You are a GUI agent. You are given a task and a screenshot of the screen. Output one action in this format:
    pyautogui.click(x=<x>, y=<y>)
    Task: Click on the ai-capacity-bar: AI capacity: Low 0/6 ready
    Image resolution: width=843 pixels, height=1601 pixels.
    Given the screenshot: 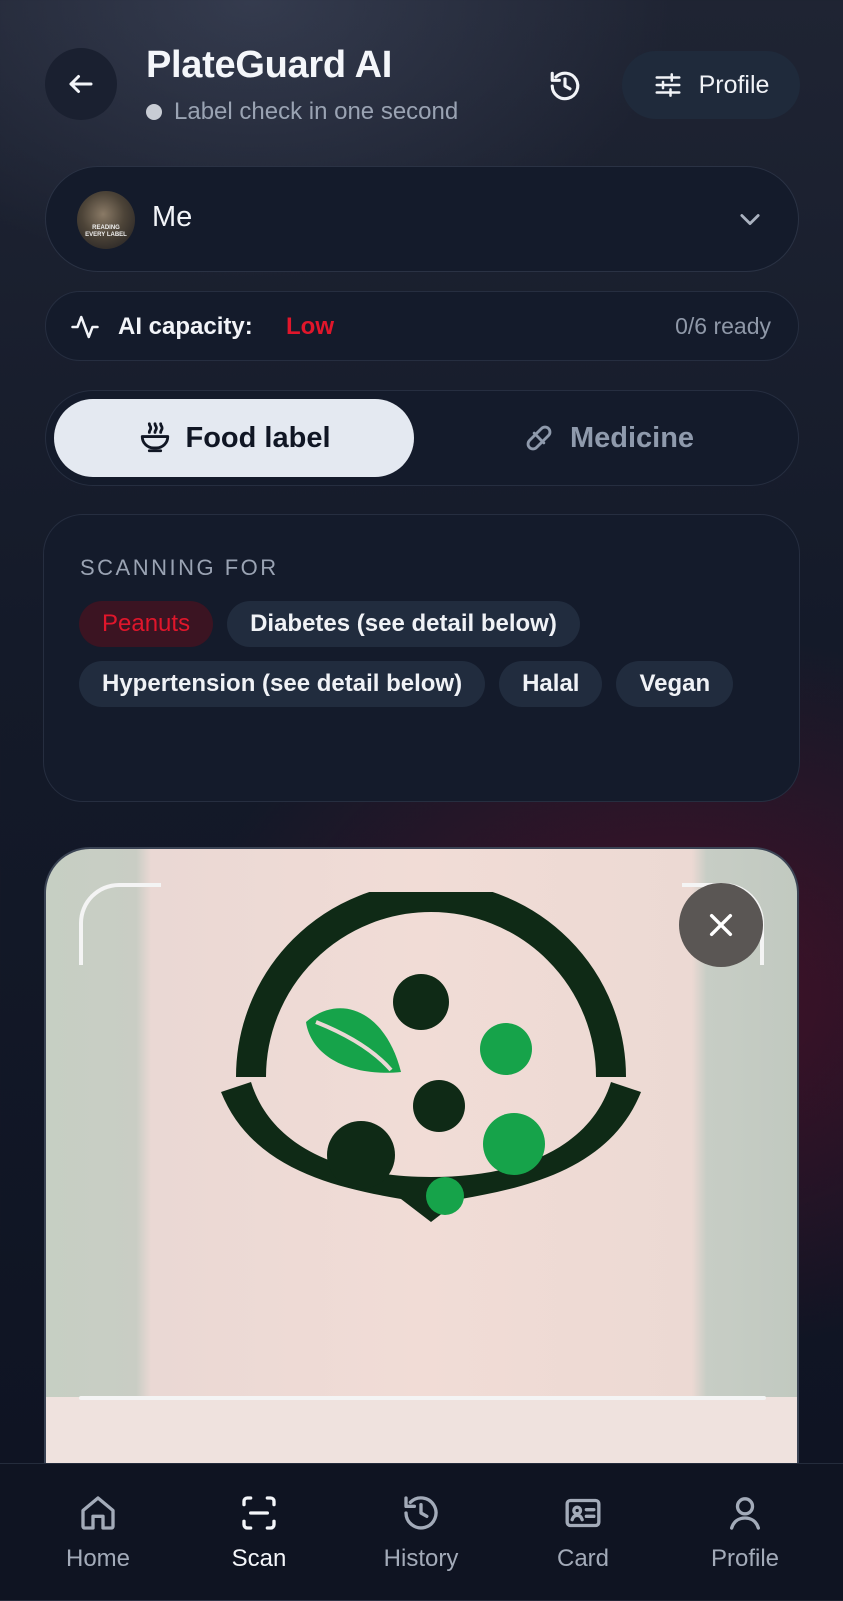 What is the action you would take?
    pyautogui.click(x=422, y=326)
    